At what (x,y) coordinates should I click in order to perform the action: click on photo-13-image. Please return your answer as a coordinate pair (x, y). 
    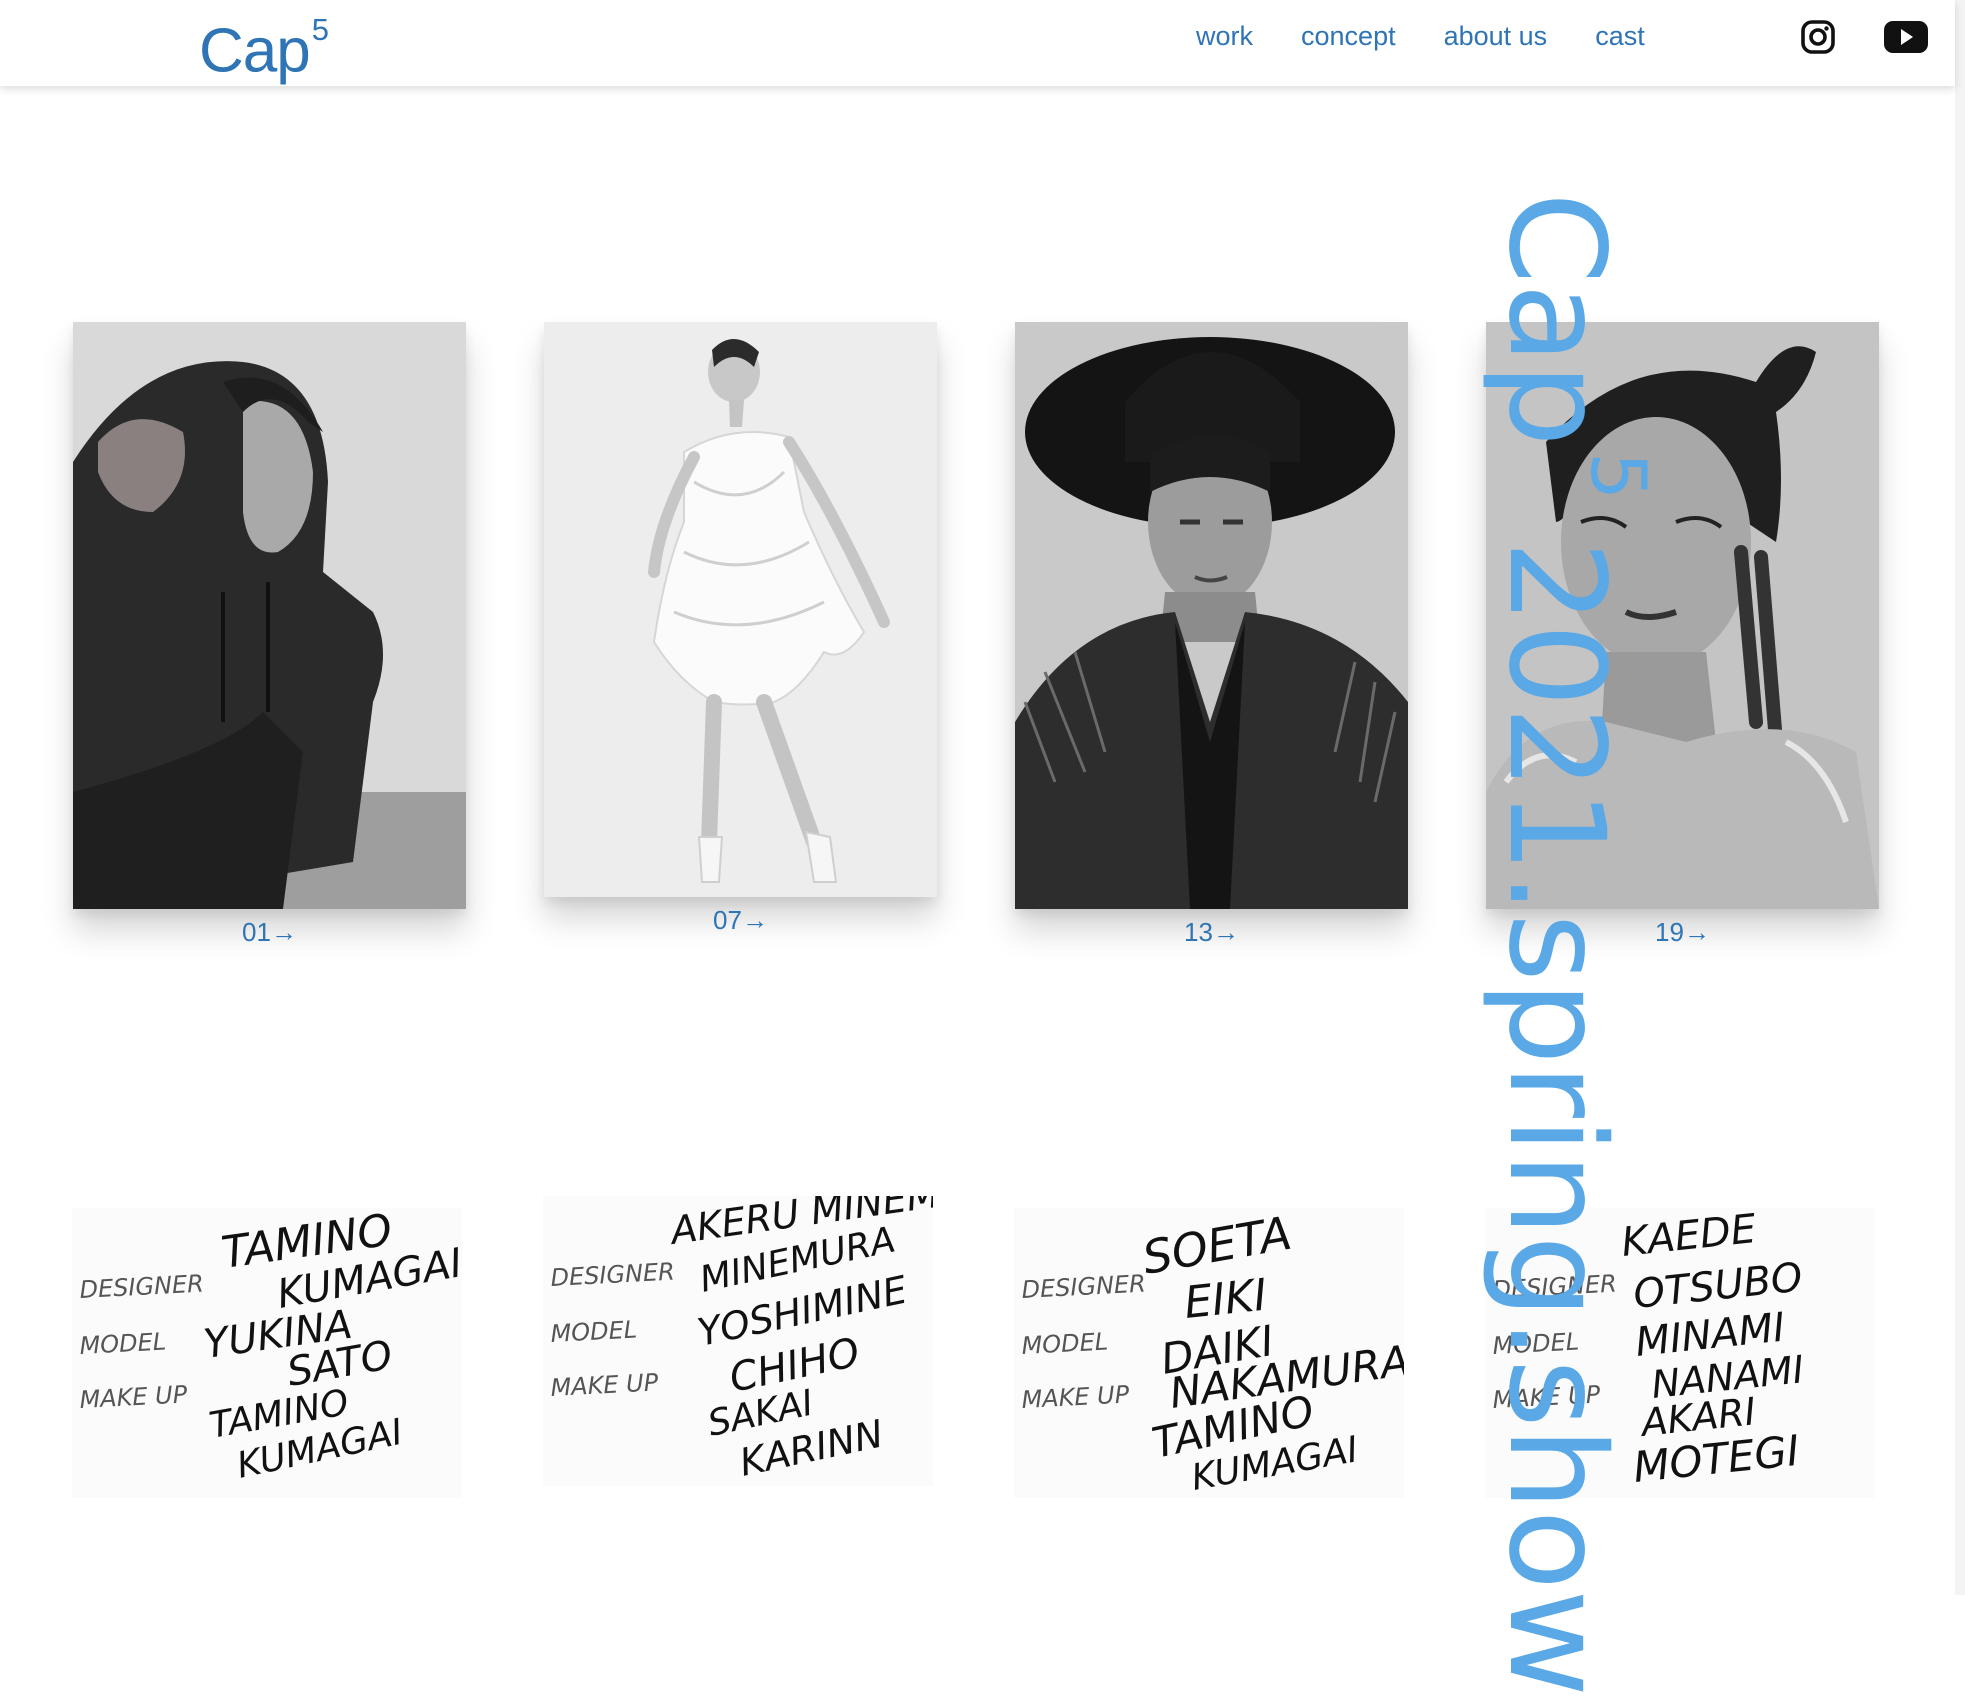
    Looking at the image, I should click on (1211, 615).